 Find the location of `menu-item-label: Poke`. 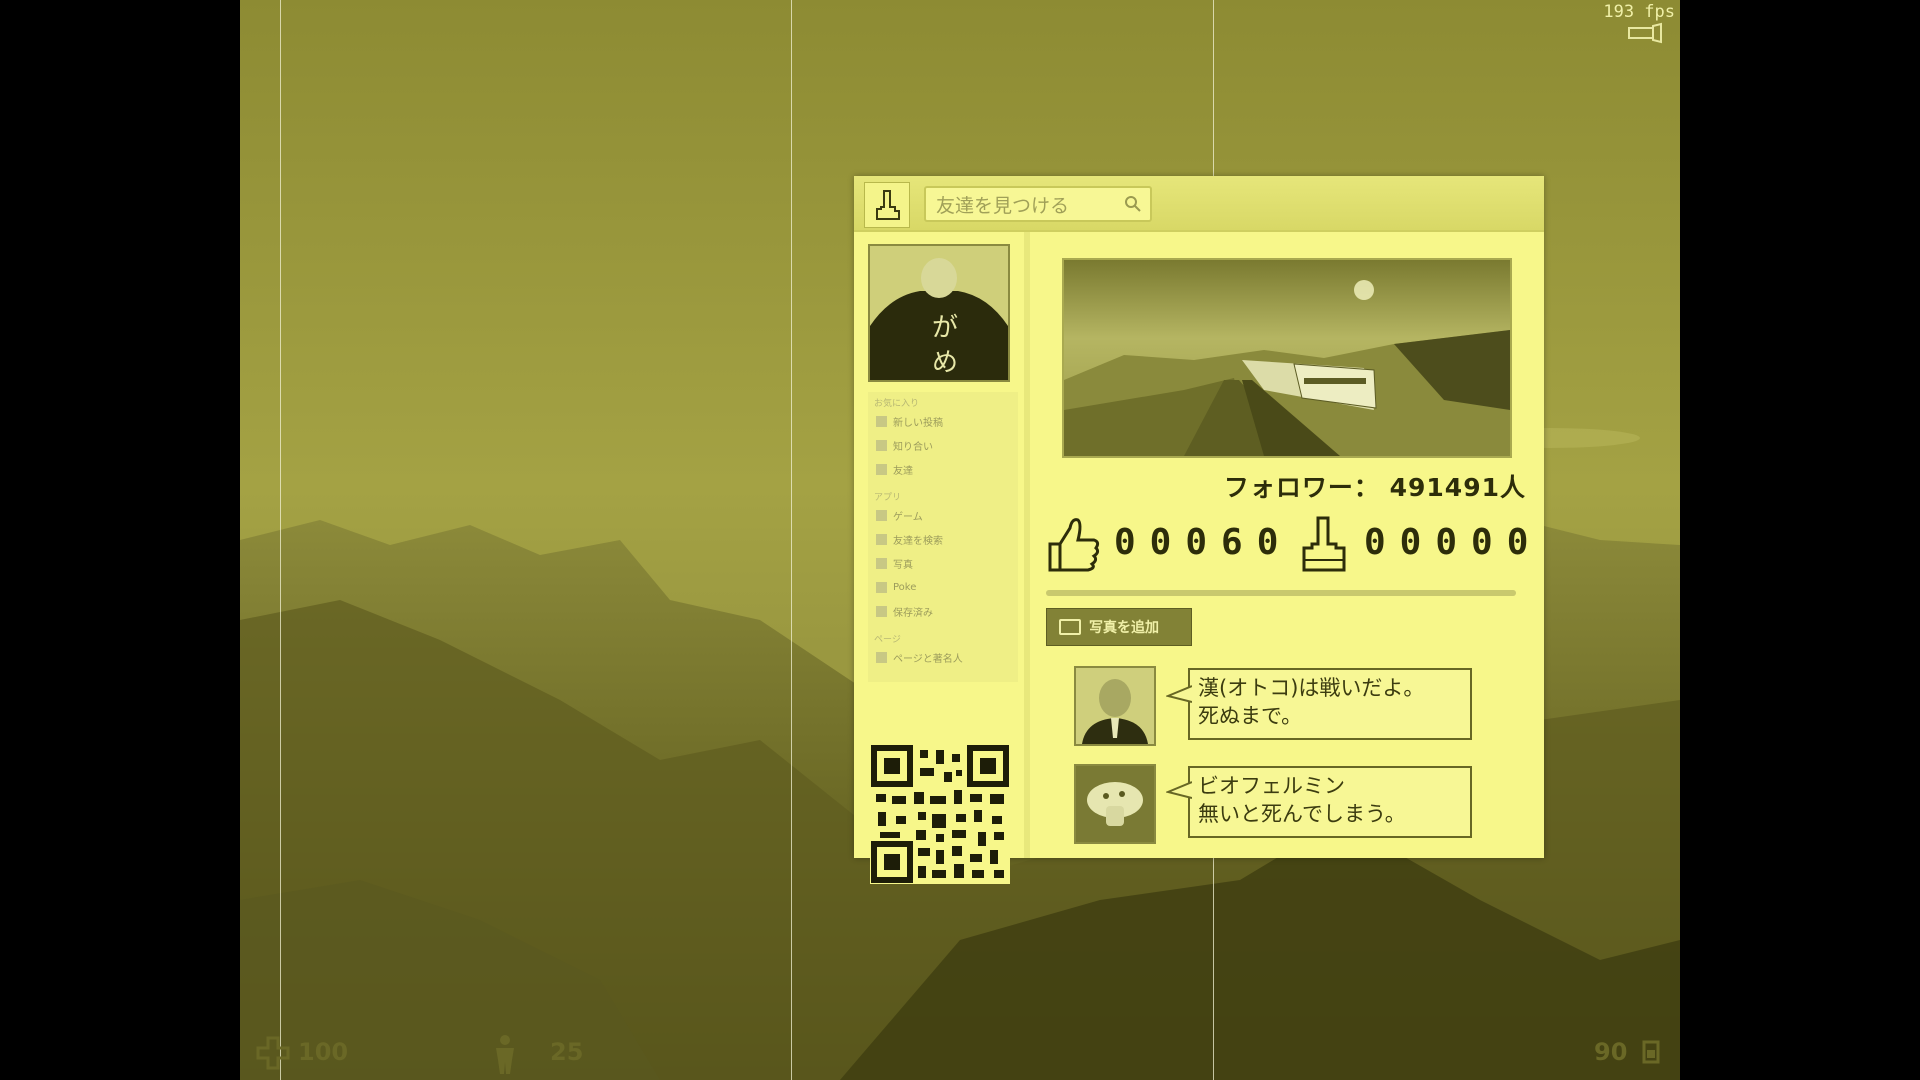

menu-item-label: Poke is located at coordinates (905, 587).